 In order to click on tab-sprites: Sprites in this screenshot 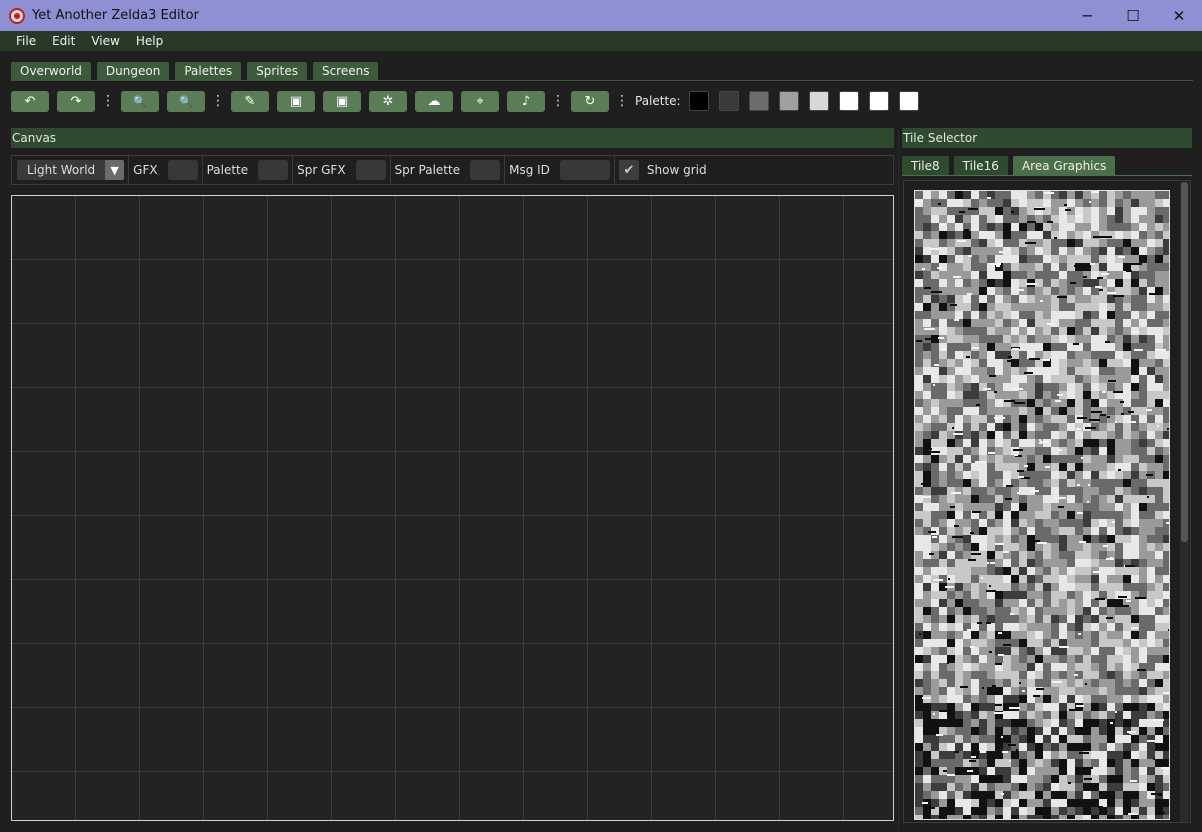, I will do `click(277, 71)`.